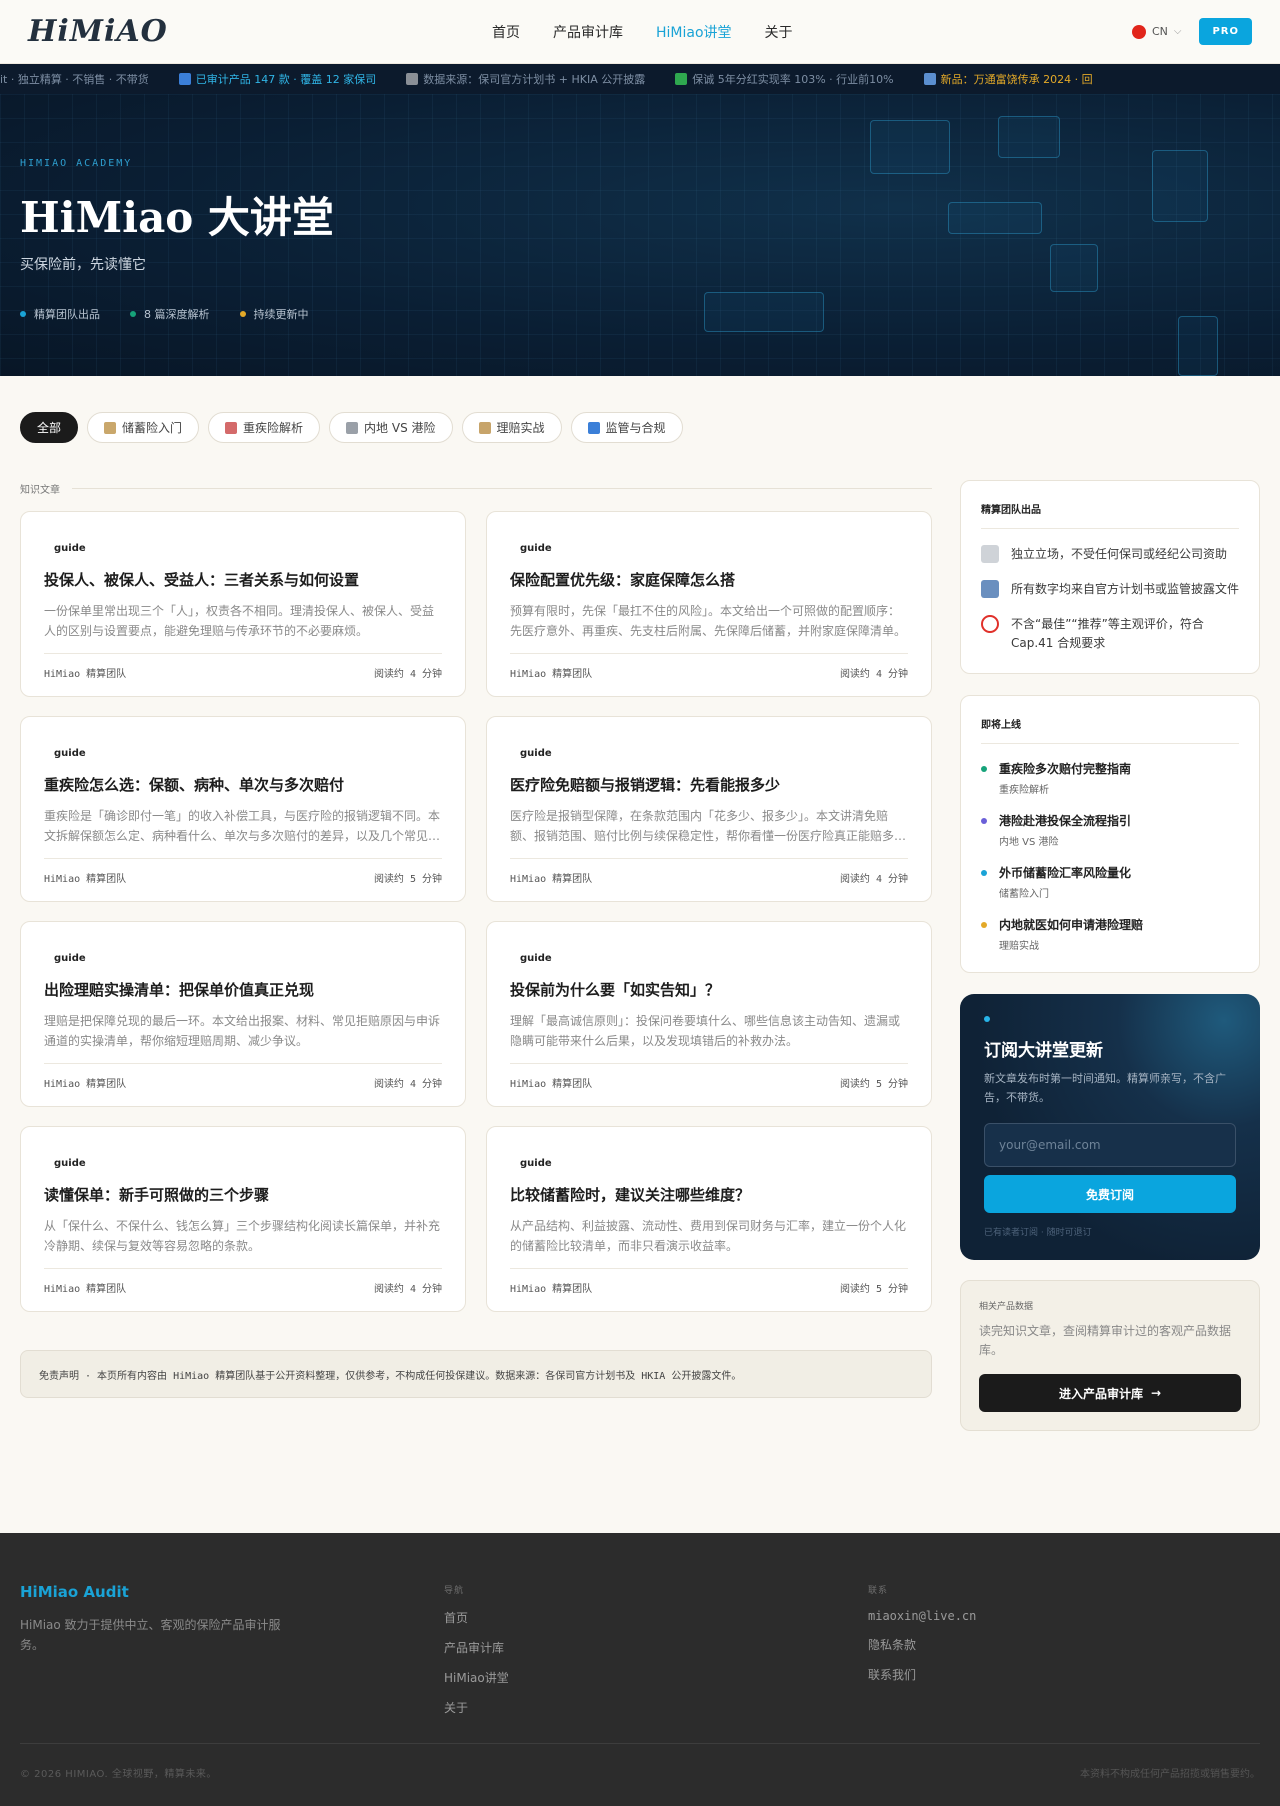 The width and height of the screenshot is (1280, 1806). What do you see at coordinates (511, 427) in the screenshot?
I see `filter-claims: 理赔实战` at bounding box center [511, 427].